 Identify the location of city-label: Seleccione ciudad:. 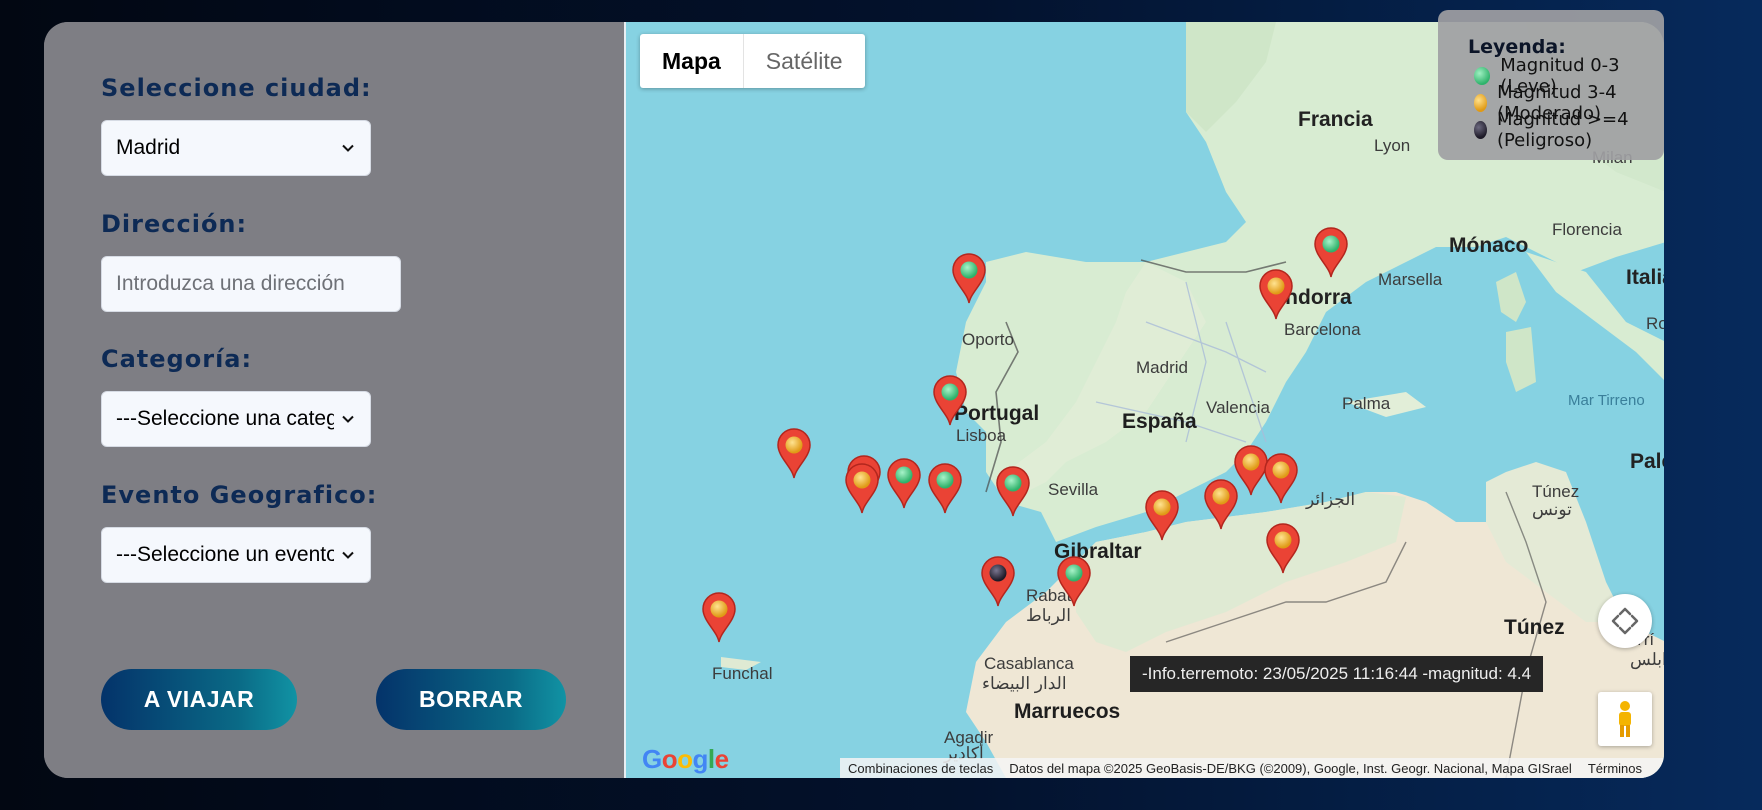
(236, 88).